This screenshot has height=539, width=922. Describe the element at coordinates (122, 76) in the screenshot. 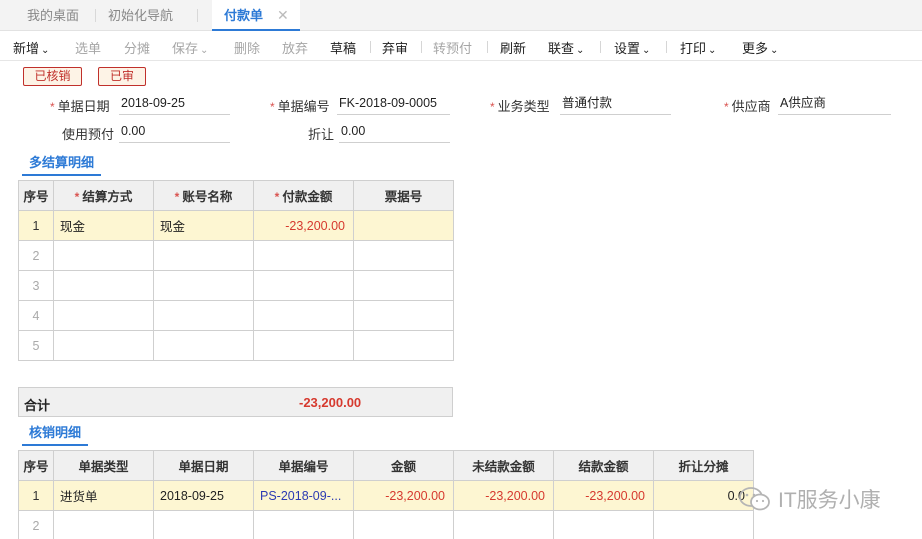

I see `audited-stamp: 已审` at that location.